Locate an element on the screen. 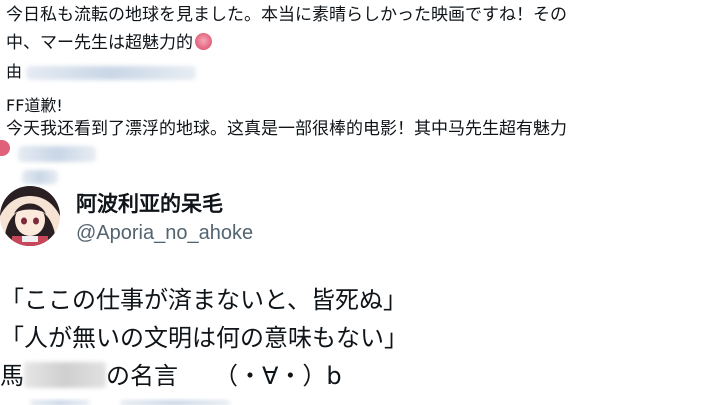  tweet-text-span: 中、マー先生は超魅力的 is located at coordinates (99, 43).